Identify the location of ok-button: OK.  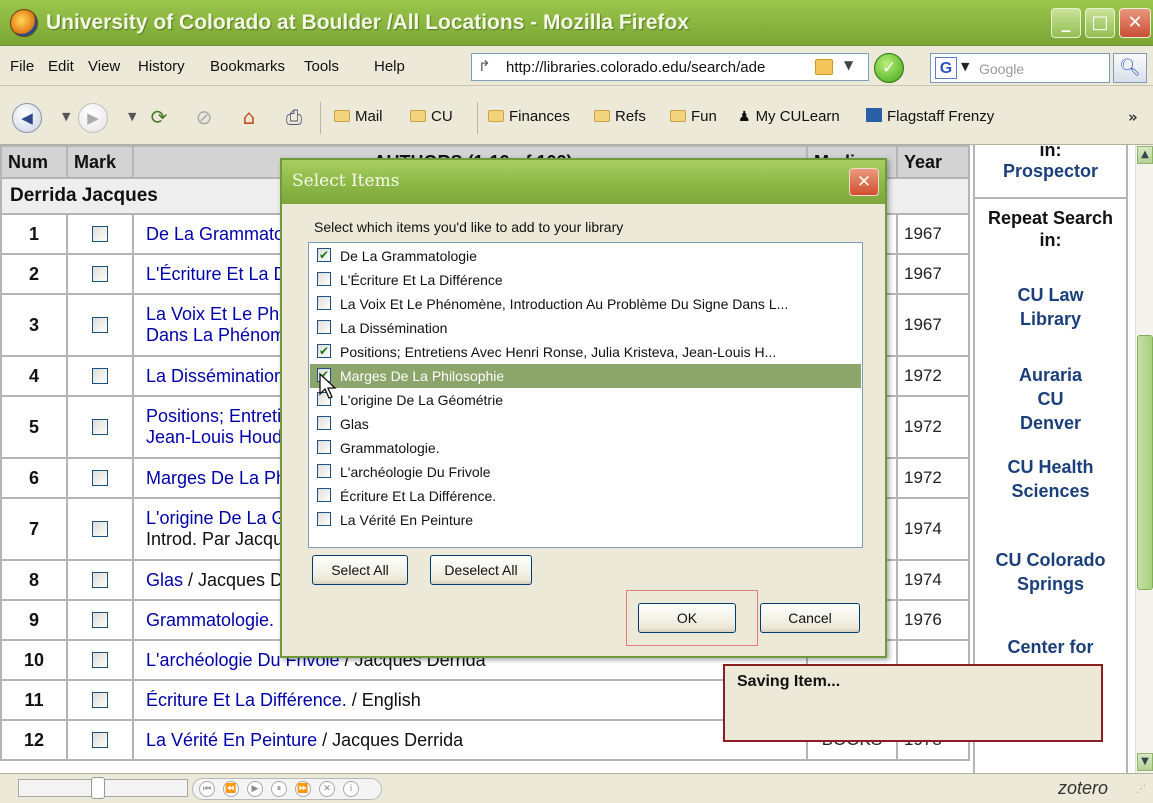
(687, 618).